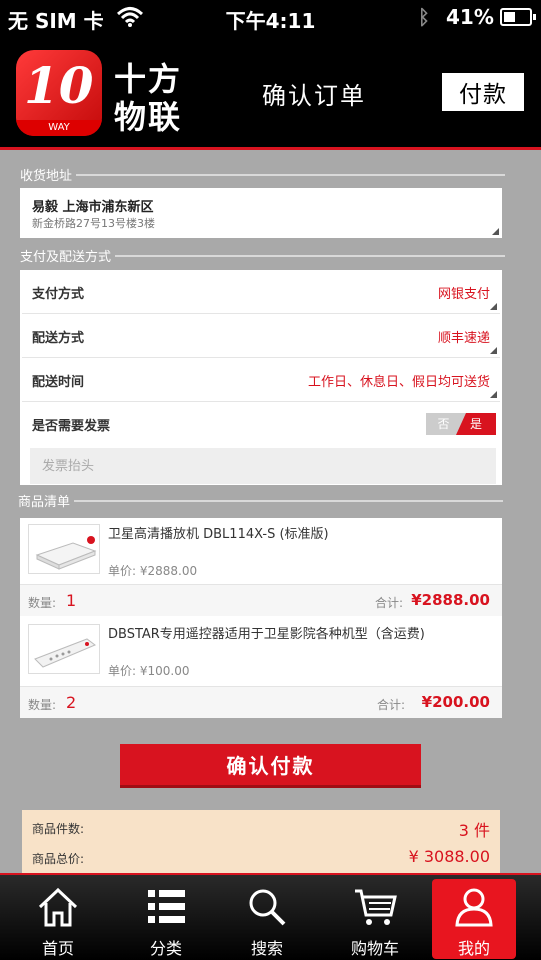  Describe the element at coordinates (261, 292) in the screenshot. I see `payment-method-row: 支付方式 网银支付` at that location.